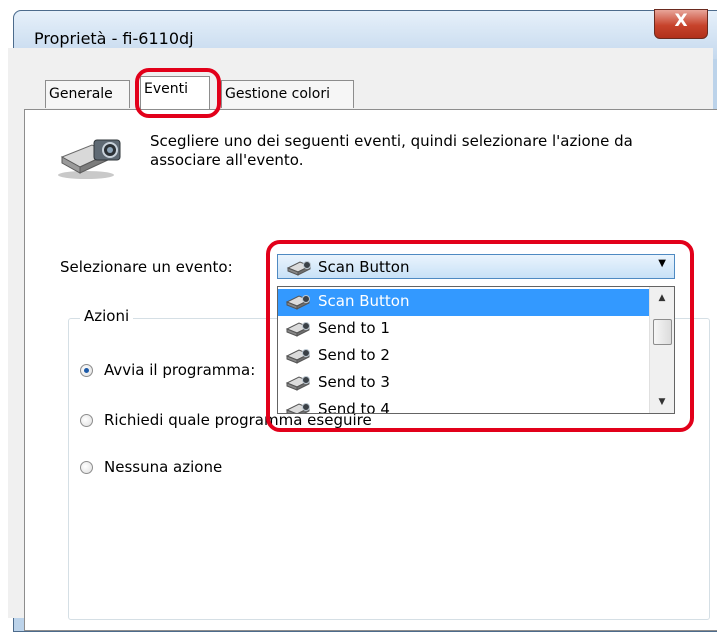  I want to click on dropdown-scrollbar: ▲ ▼, so click(661, 350).